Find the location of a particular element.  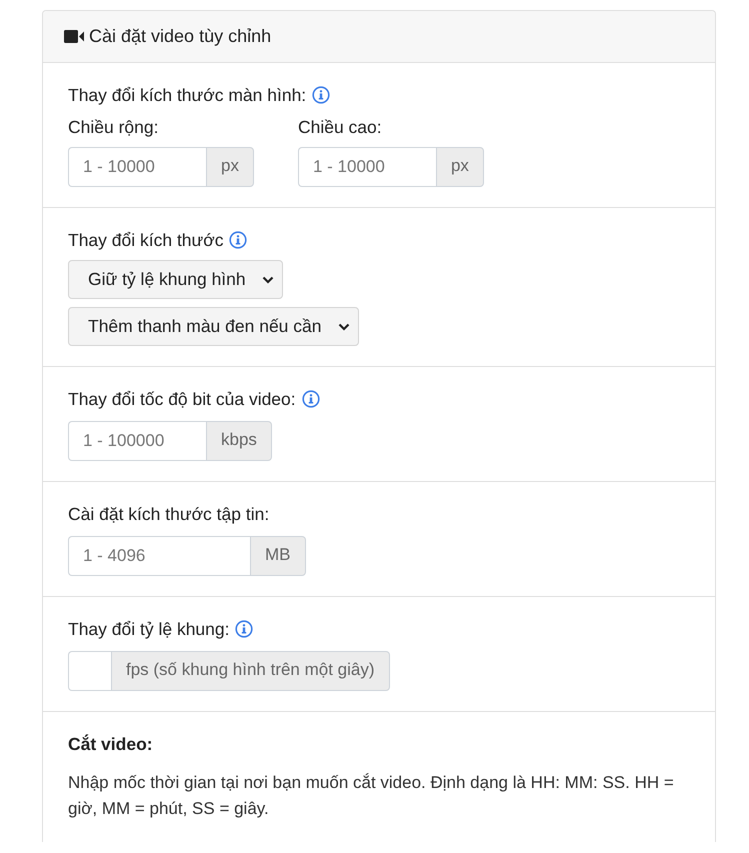

section-label: Cắt video: is located at coordinates (110, 744).